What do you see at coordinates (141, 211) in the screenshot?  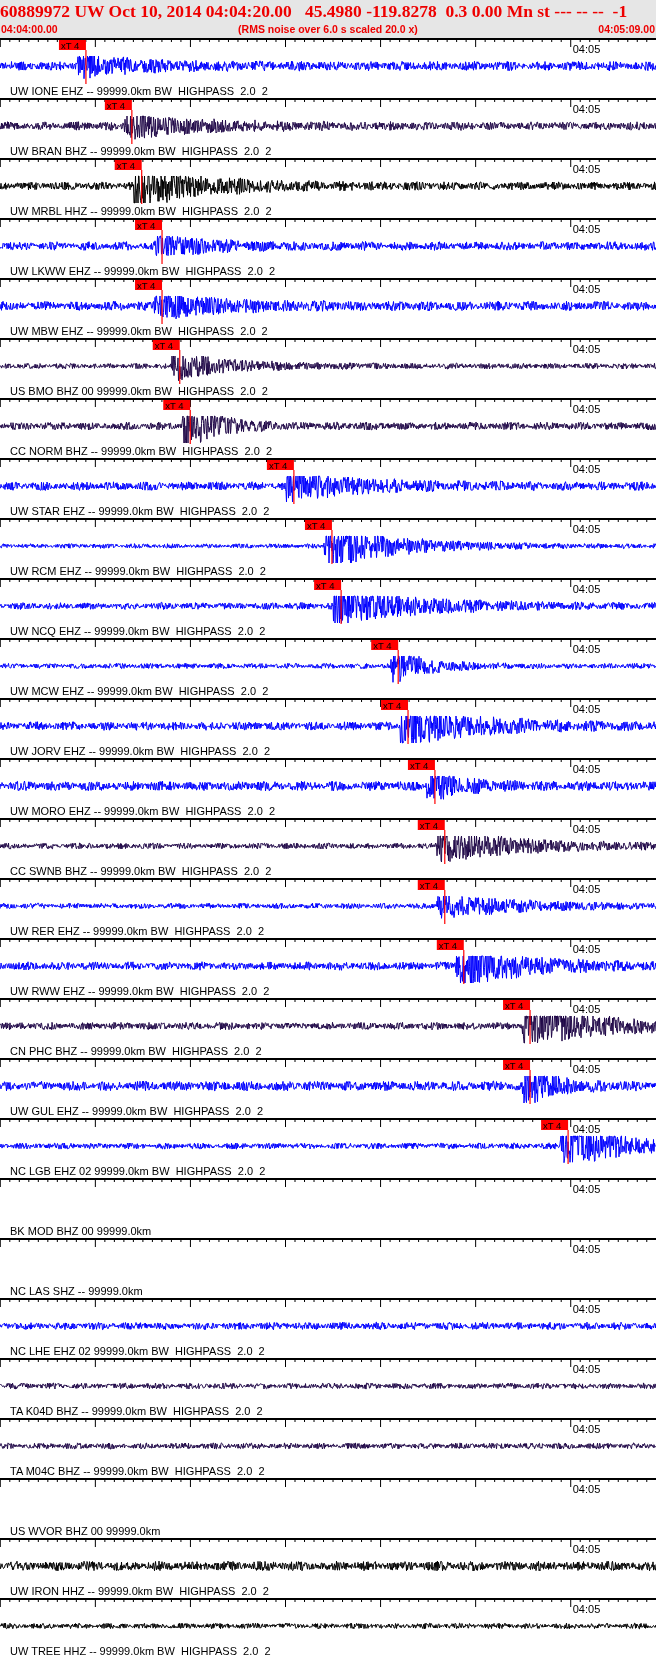 I see `channel-label: UW MRBL HHZ -- 99999.0km BW HIGHPASS 2.0 2` at bounding box center [141, 211].